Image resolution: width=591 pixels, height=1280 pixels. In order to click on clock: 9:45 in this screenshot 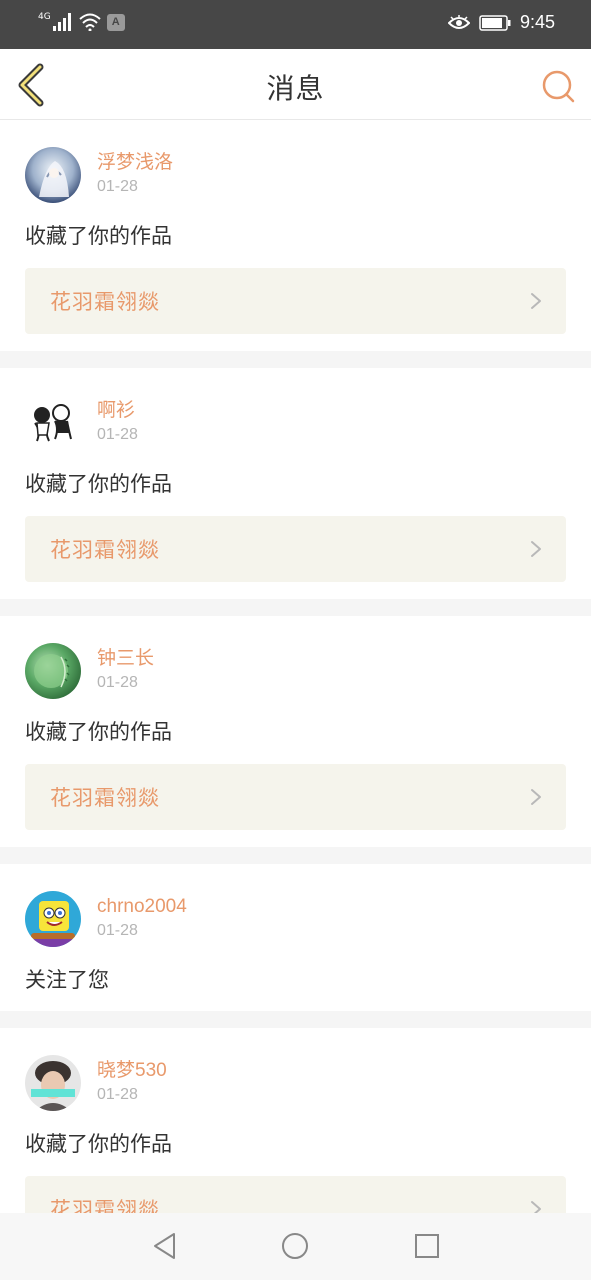, I will do `click(537, 22)`.